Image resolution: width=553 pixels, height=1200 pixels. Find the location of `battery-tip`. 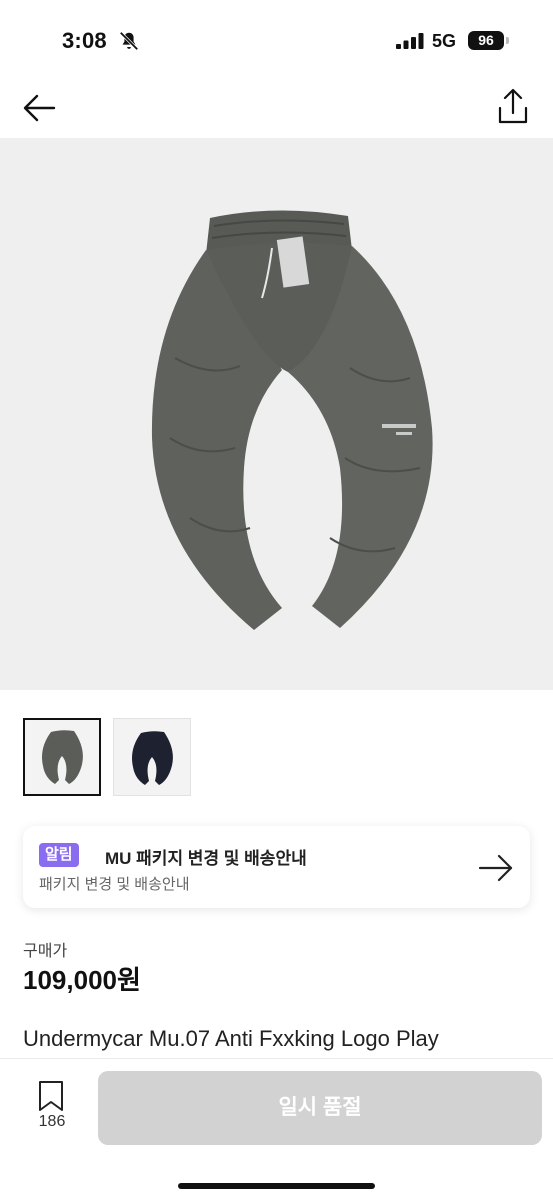

battery-tip is located at coordinates (507, 40).